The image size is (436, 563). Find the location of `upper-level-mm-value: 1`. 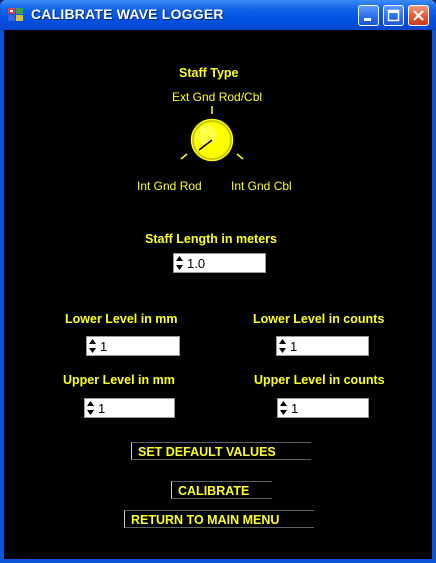

upper-level-mm-value: 1 is located at coordinates (102, 408).